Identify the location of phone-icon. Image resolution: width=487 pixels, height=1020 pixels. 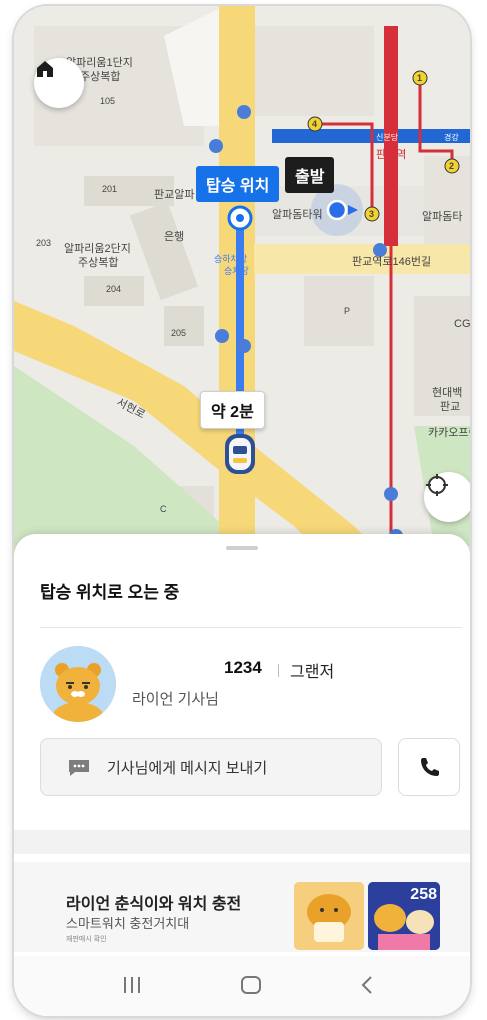
(430, 767).